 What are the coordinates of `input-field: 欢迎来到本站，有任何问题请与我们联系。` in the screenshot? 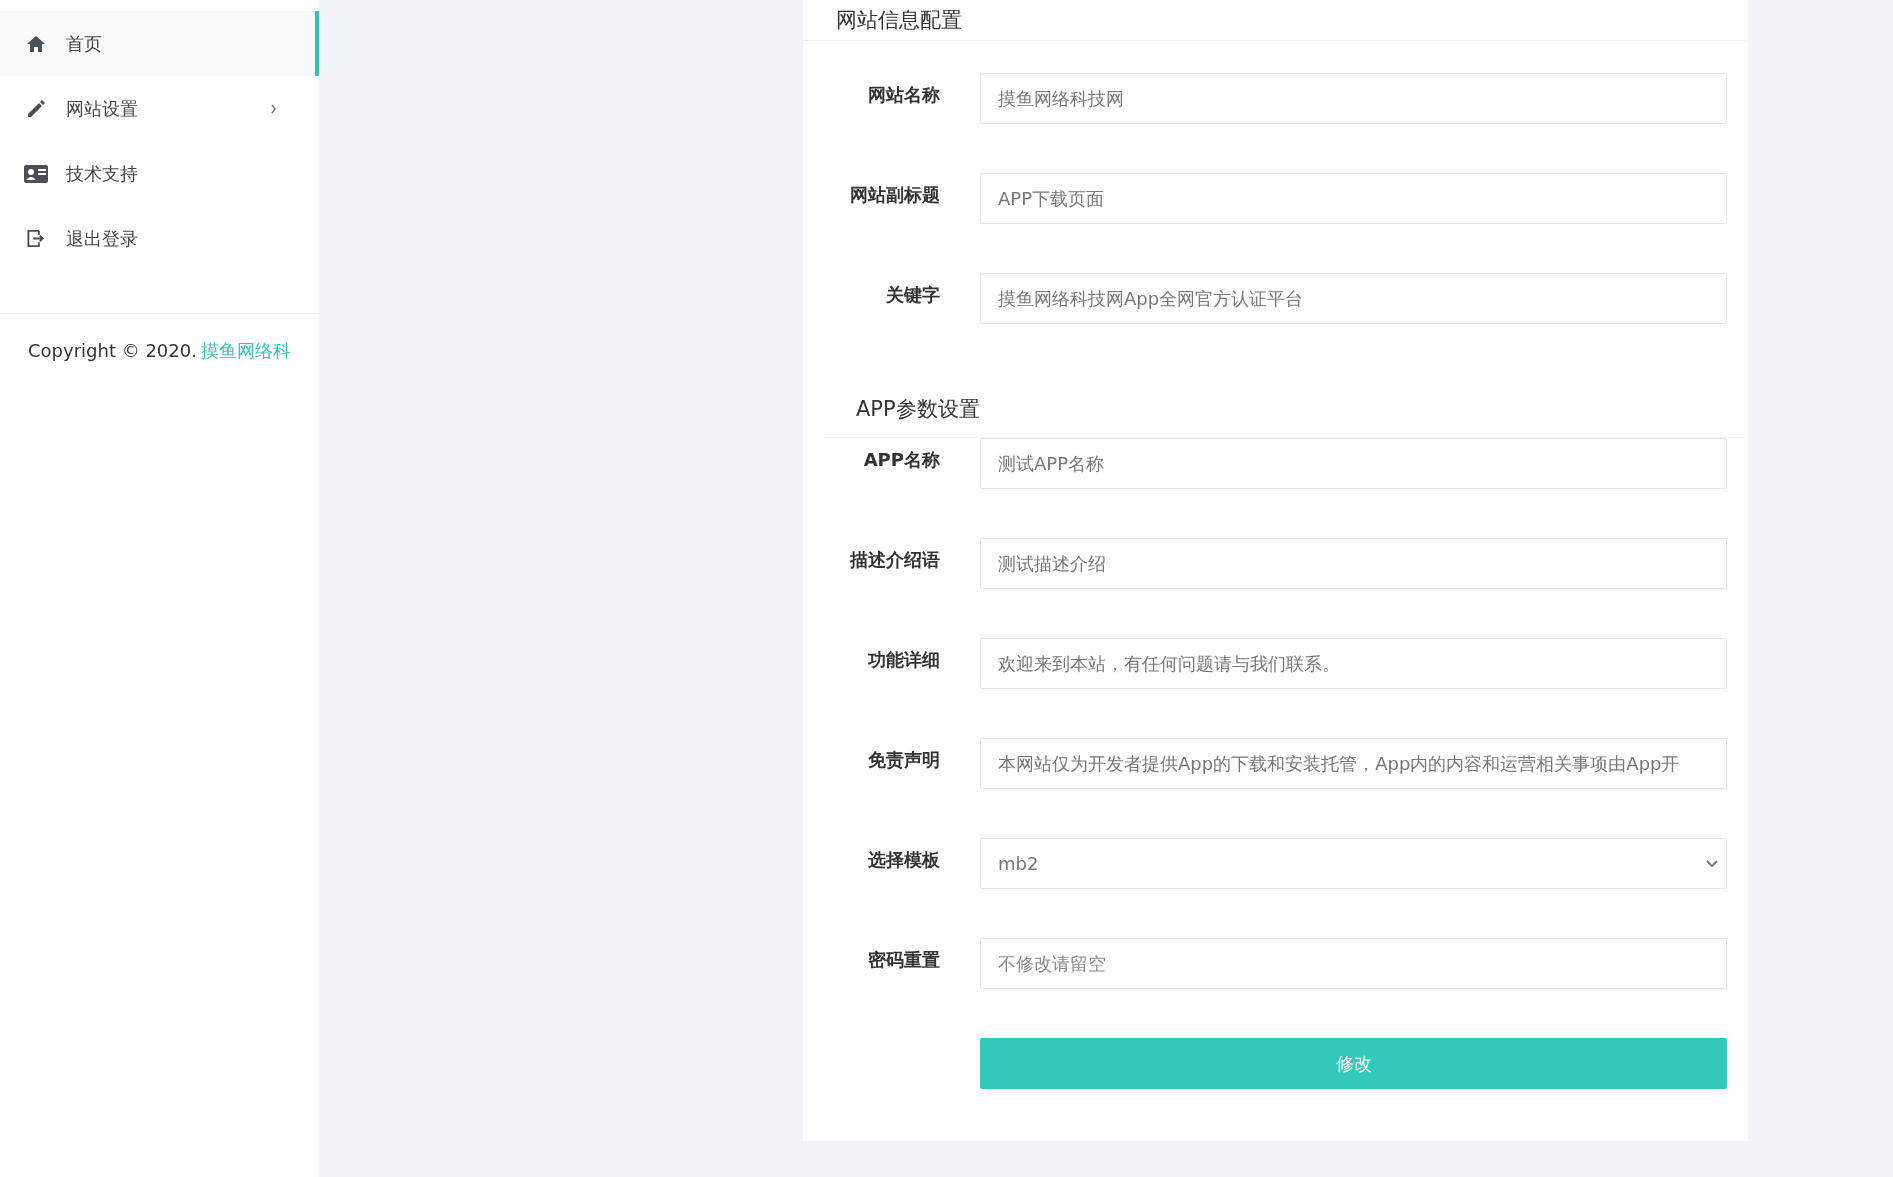 It's located at (1353, 663).